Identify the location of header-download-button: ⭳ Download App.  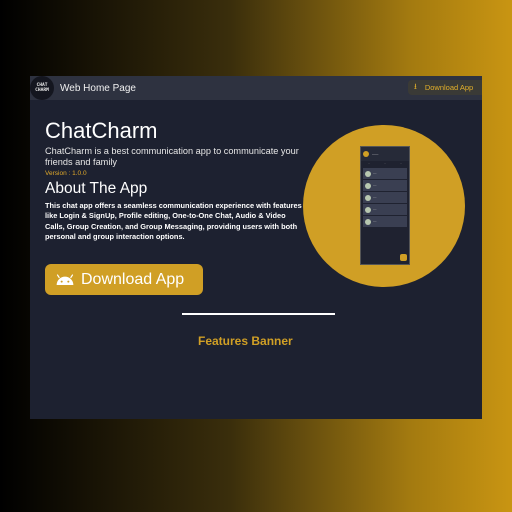
(445, 87).